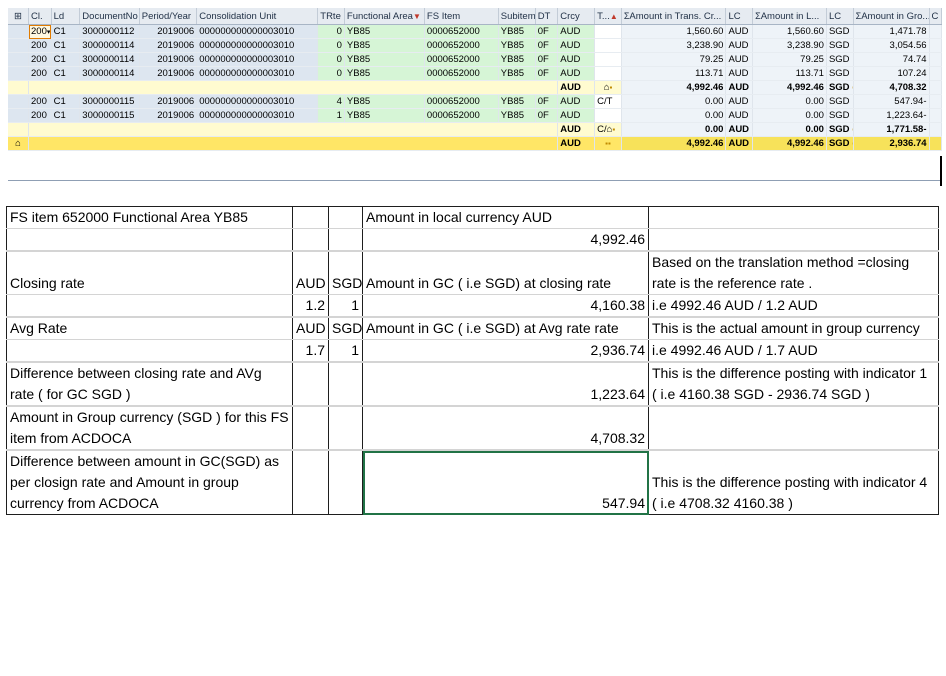 The height and width of the screenshot is (676, 946). What do you see at coordinates (345, 217) in the screenshot?
I see `cell-c1` at bounding box center [345, 217].